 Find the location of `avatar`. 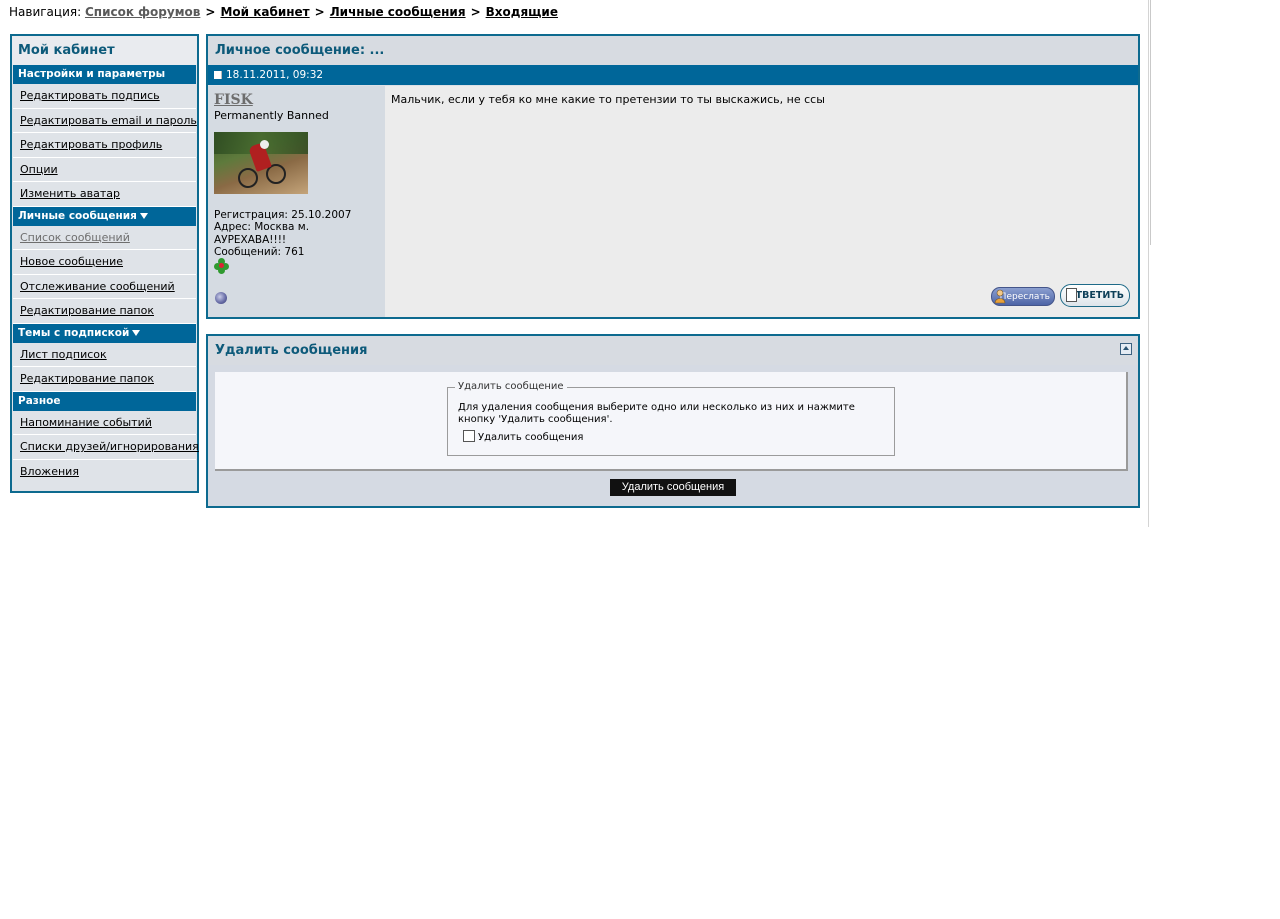

avatar is located at coordinates (261, 163).